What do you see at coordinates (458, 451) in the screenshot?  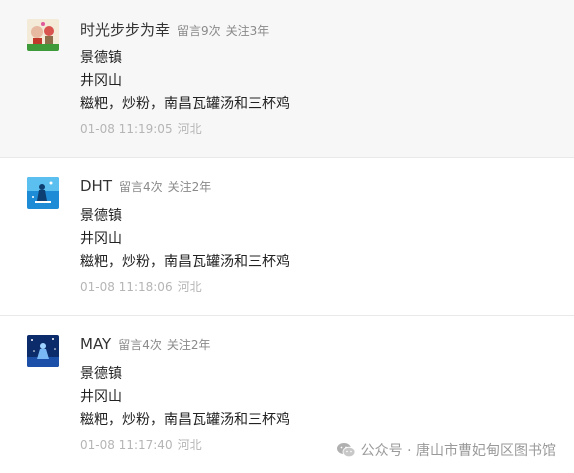 I see `watermark-text: 公众号 · 唐山市曹妃甸区图书馆` at bounding box center [458, 451].